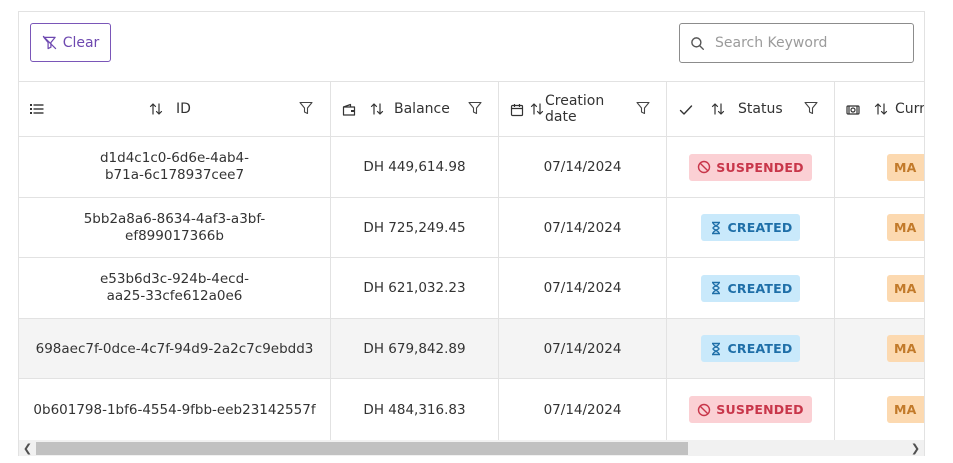  Describe the element at coordinates (362, 448) in the screenshot. I see `scrollbar-thumb` at that location.